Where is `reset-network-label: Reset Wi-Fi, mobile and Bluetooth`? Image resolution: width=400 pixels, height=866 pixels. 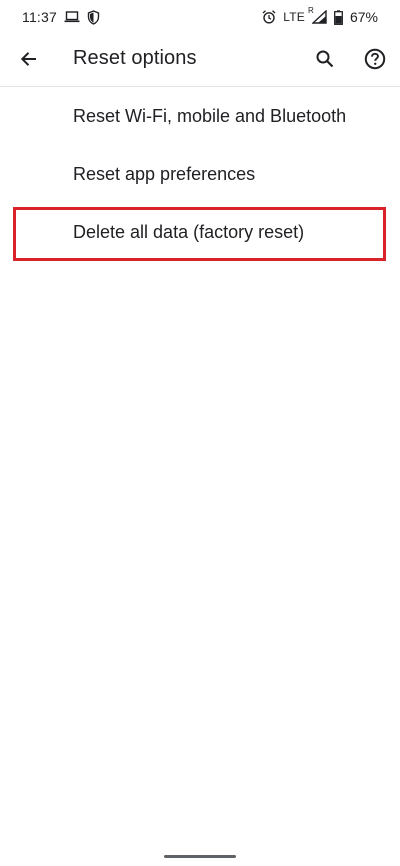 reset-network-label: Reset Wi-Fi, mobile and Bluetooth is located at coordinates (210, 115).